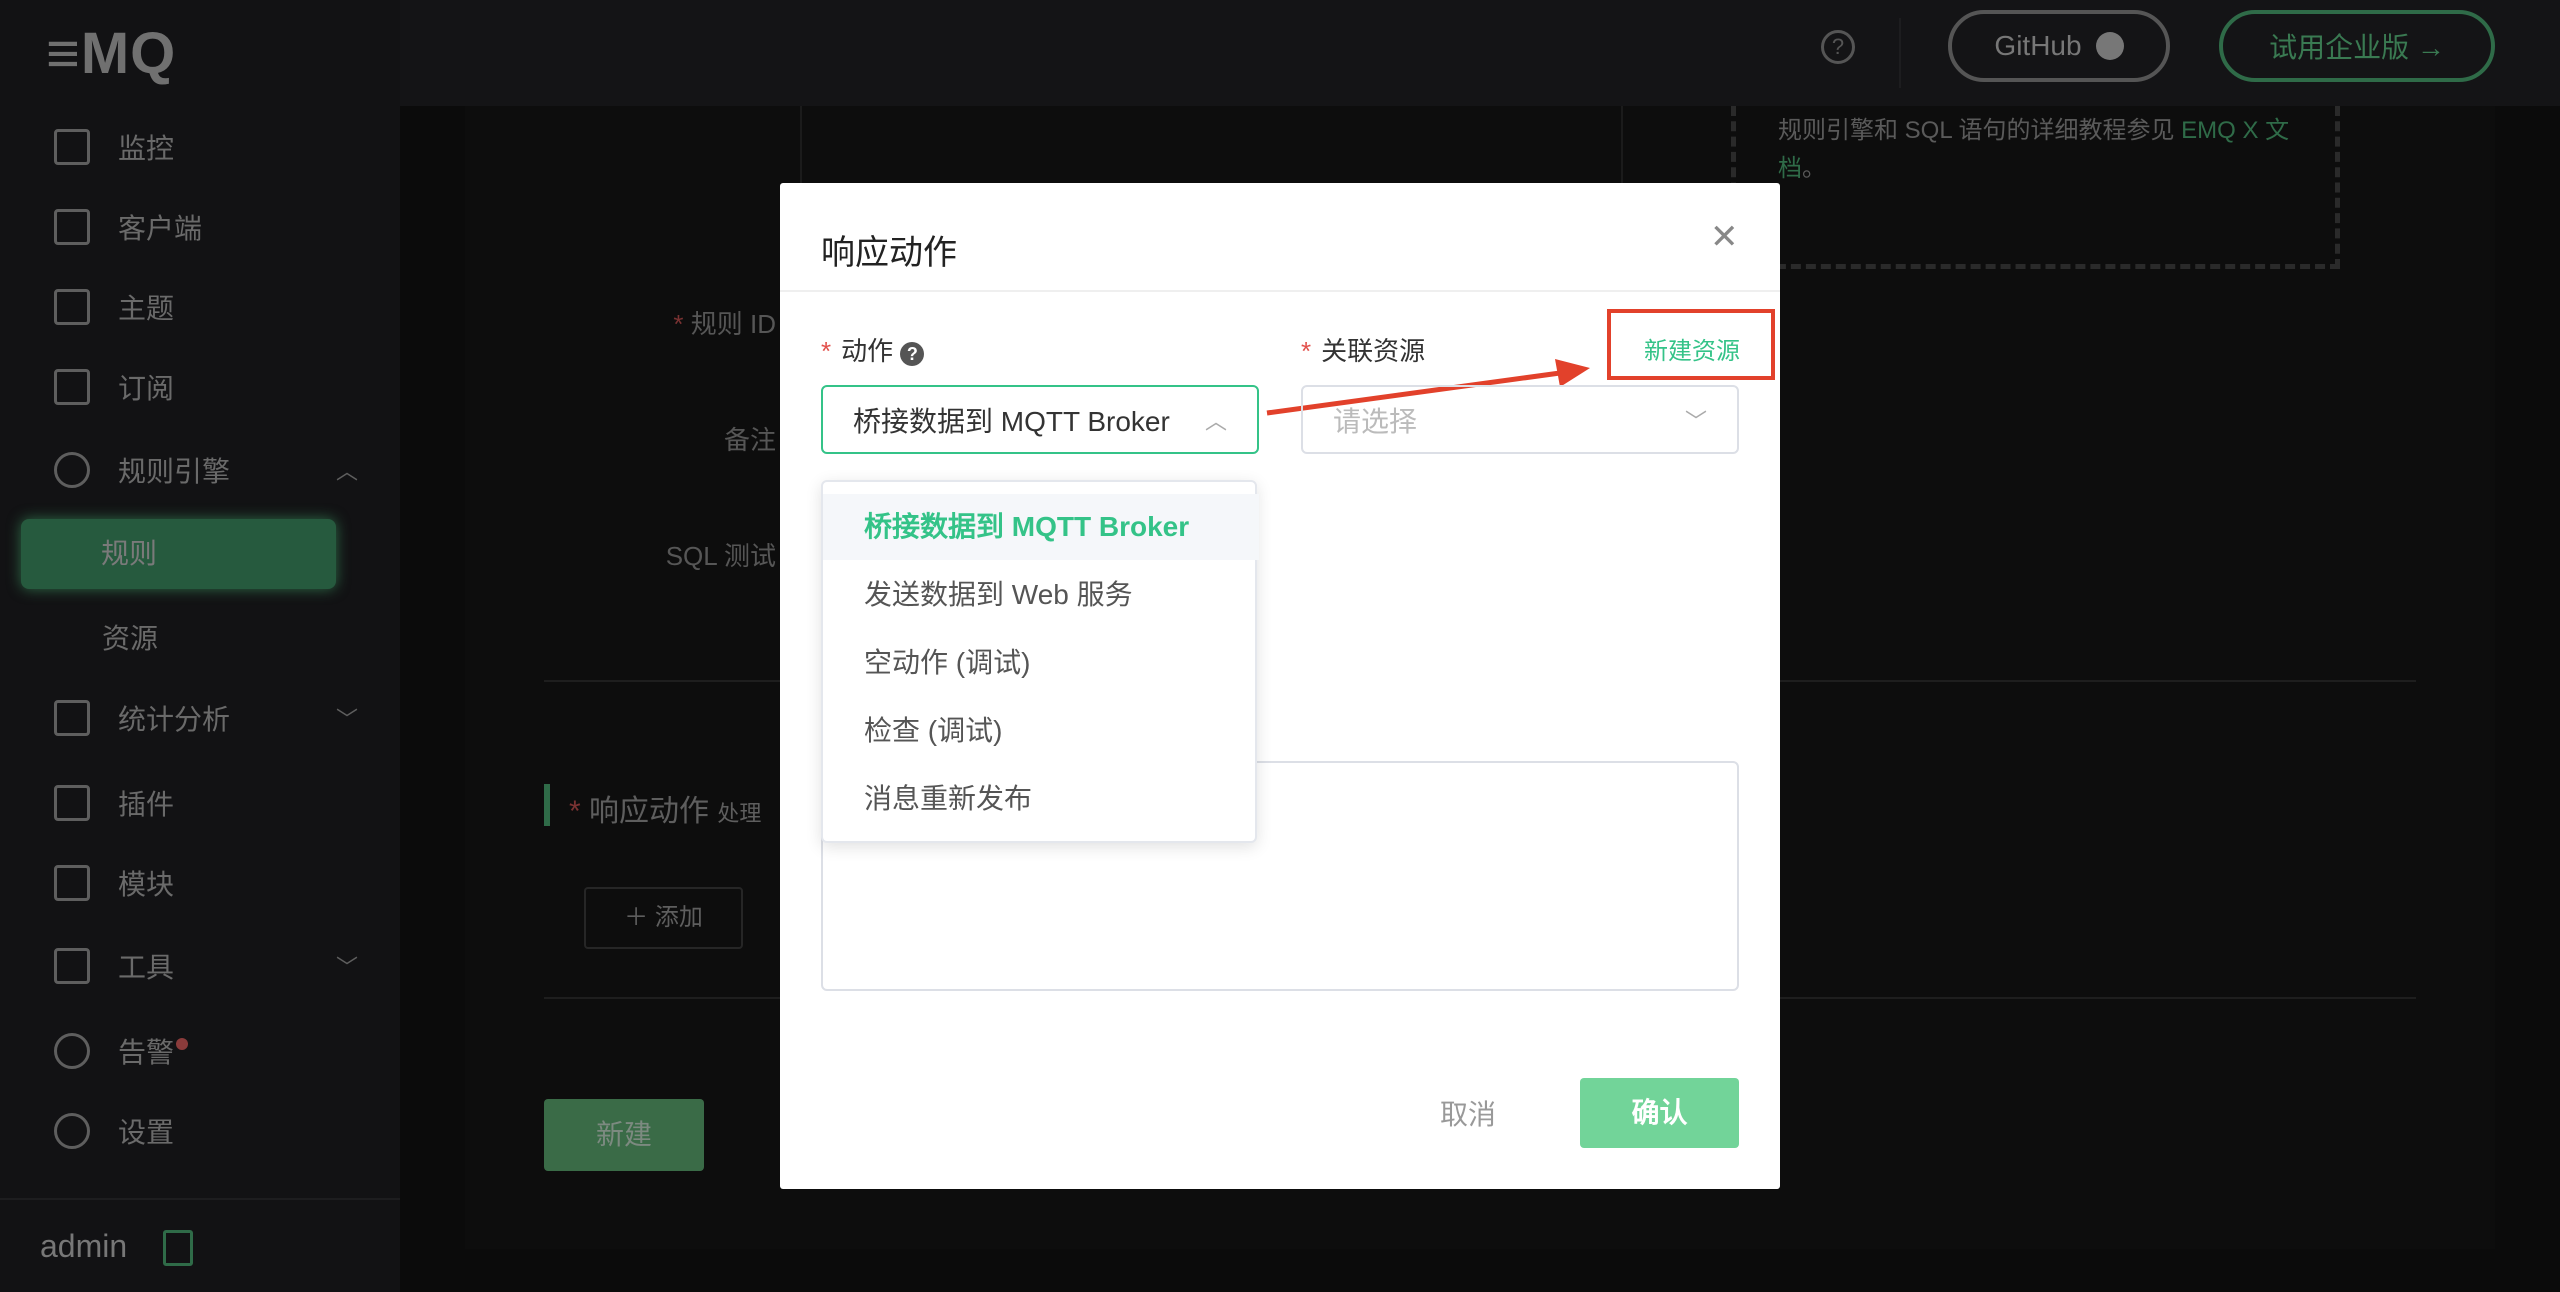 This screenshot has height=1292, width=2560. What do you see at coordinates (1041, 527) in the screenshot?
I see `dropdown-option: 桥接数据到 MQTT Broker` at bounding box center [1041, 527].